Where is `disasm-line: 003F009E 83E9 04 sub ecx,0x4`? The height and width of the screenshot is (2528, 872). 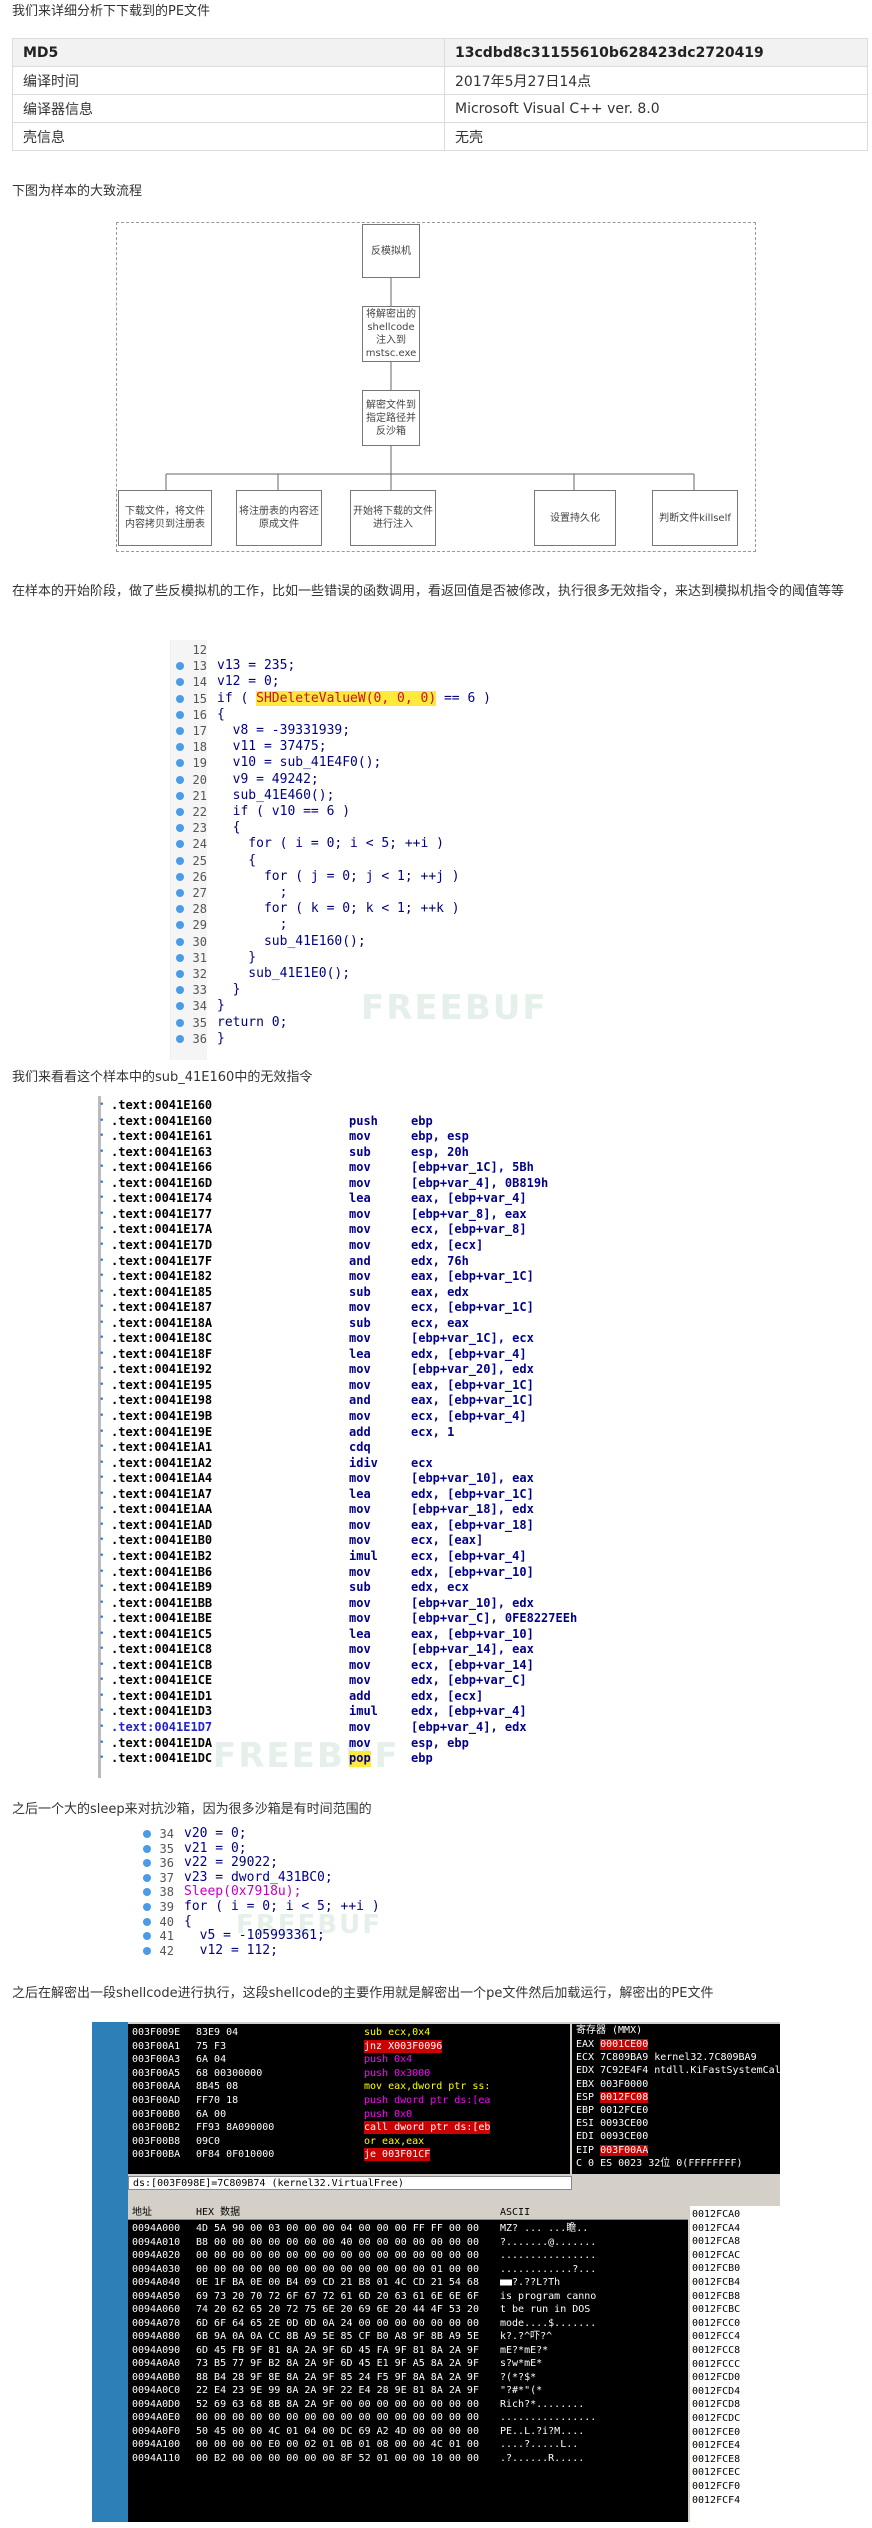
disasm-line: 003F009E 83E9 04 sub ecx,0x4 is located at coordinates (349, 2032).